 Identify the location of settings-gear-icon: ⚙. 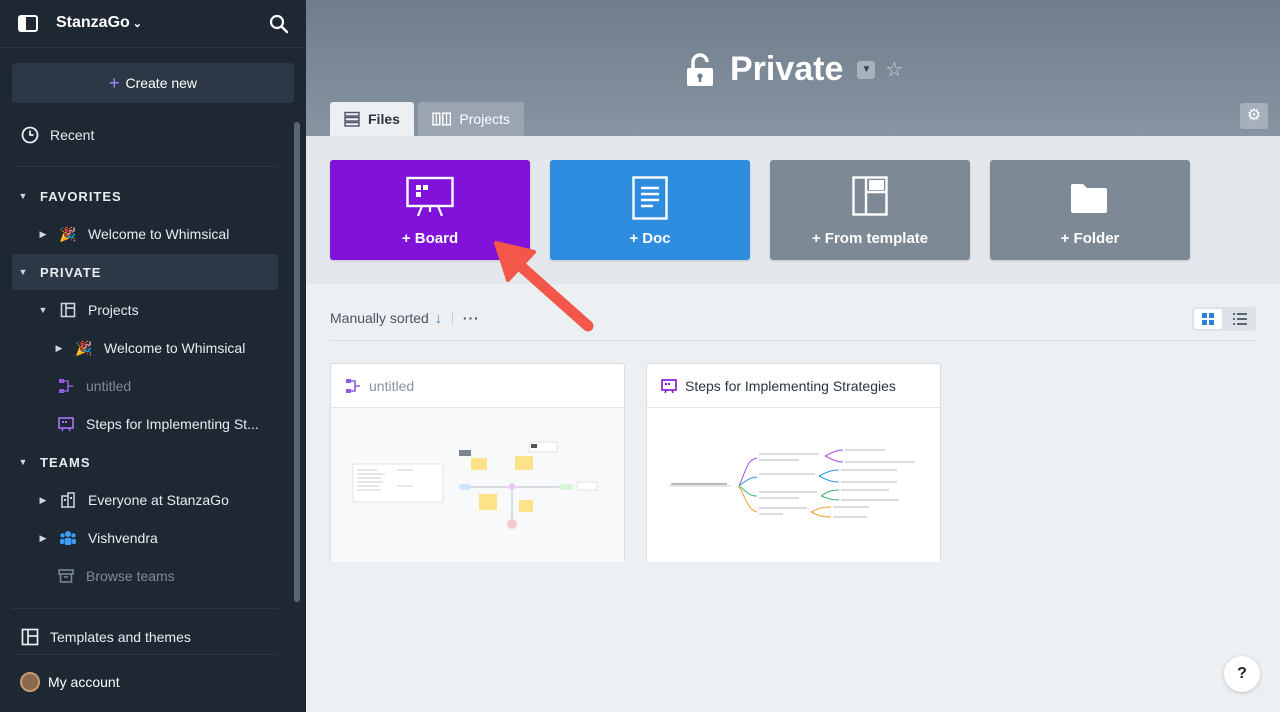
(1254, 116).